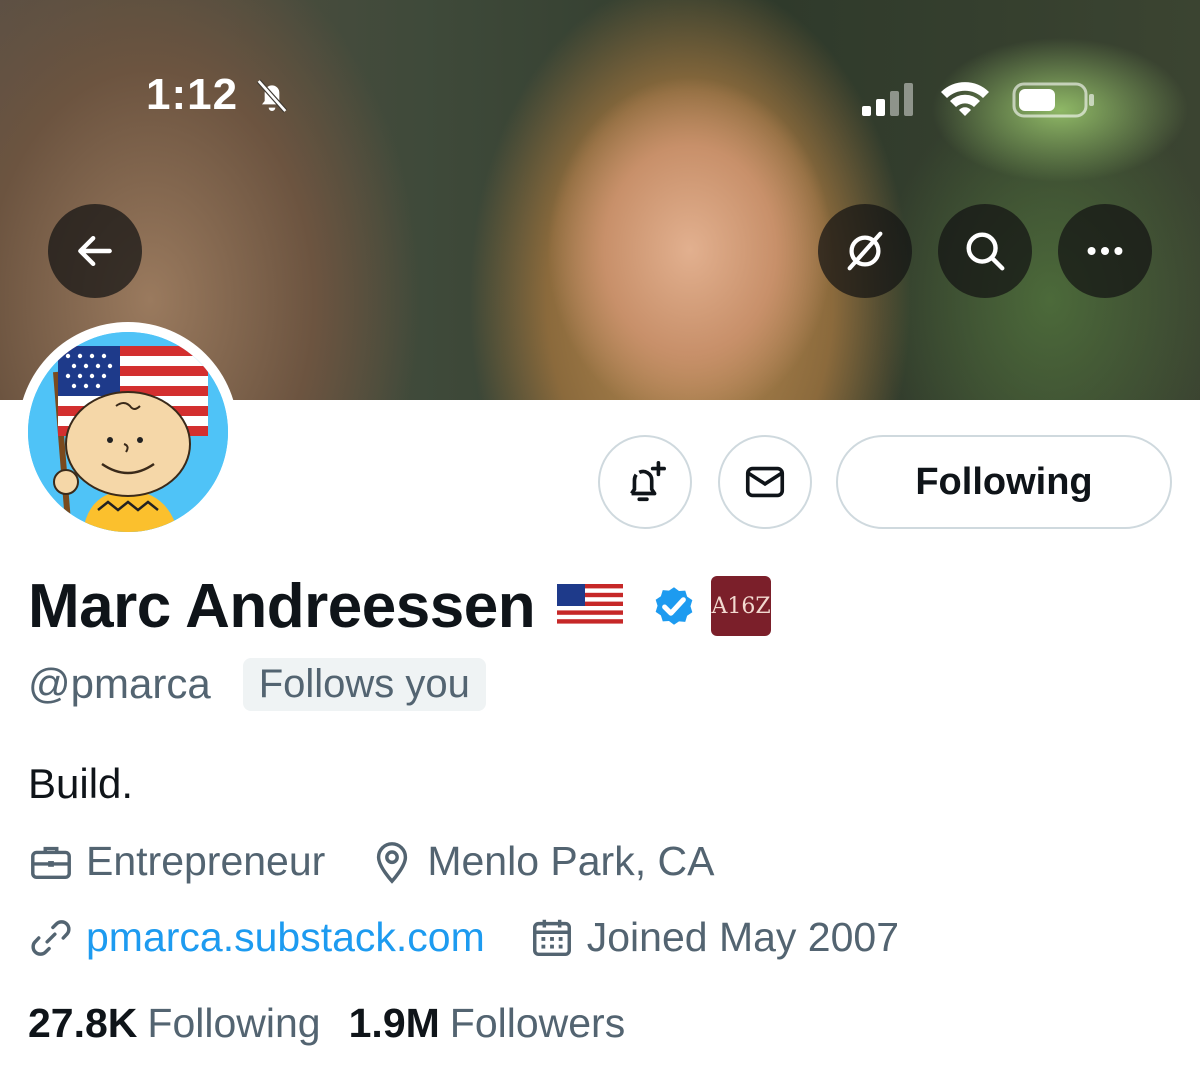 The width and height of the screenshot is (1200, 1086). I want to click on back-arrow-icon, so click(95, 251).